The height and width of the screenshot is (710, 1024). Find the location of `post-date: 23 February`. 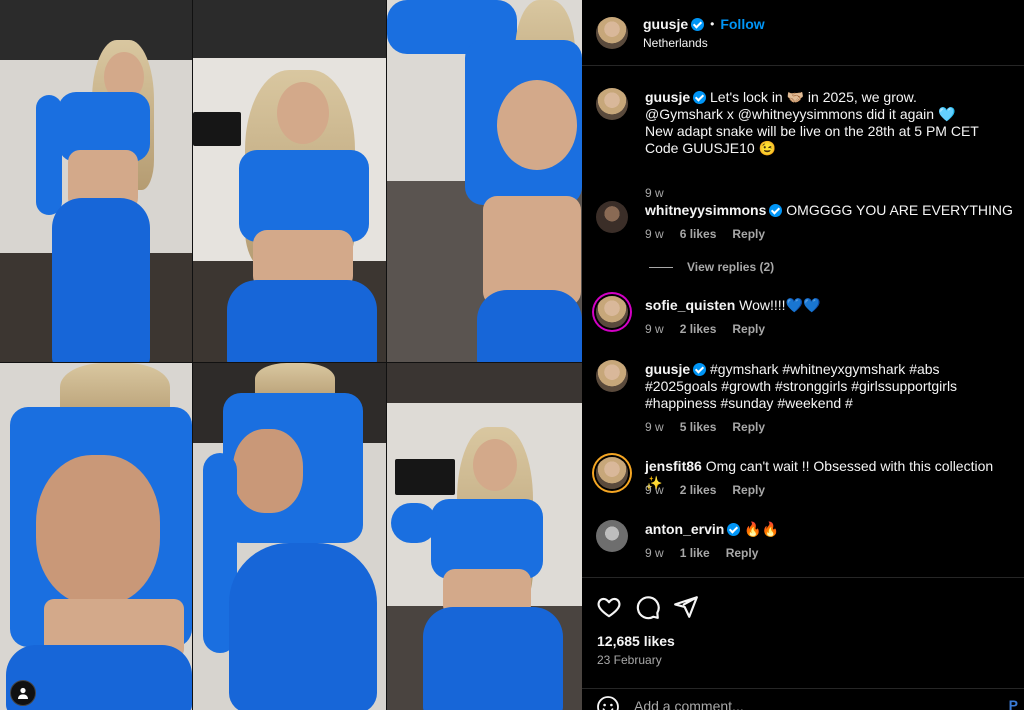

post-date: 23 February is located at coordinates (629, 660).